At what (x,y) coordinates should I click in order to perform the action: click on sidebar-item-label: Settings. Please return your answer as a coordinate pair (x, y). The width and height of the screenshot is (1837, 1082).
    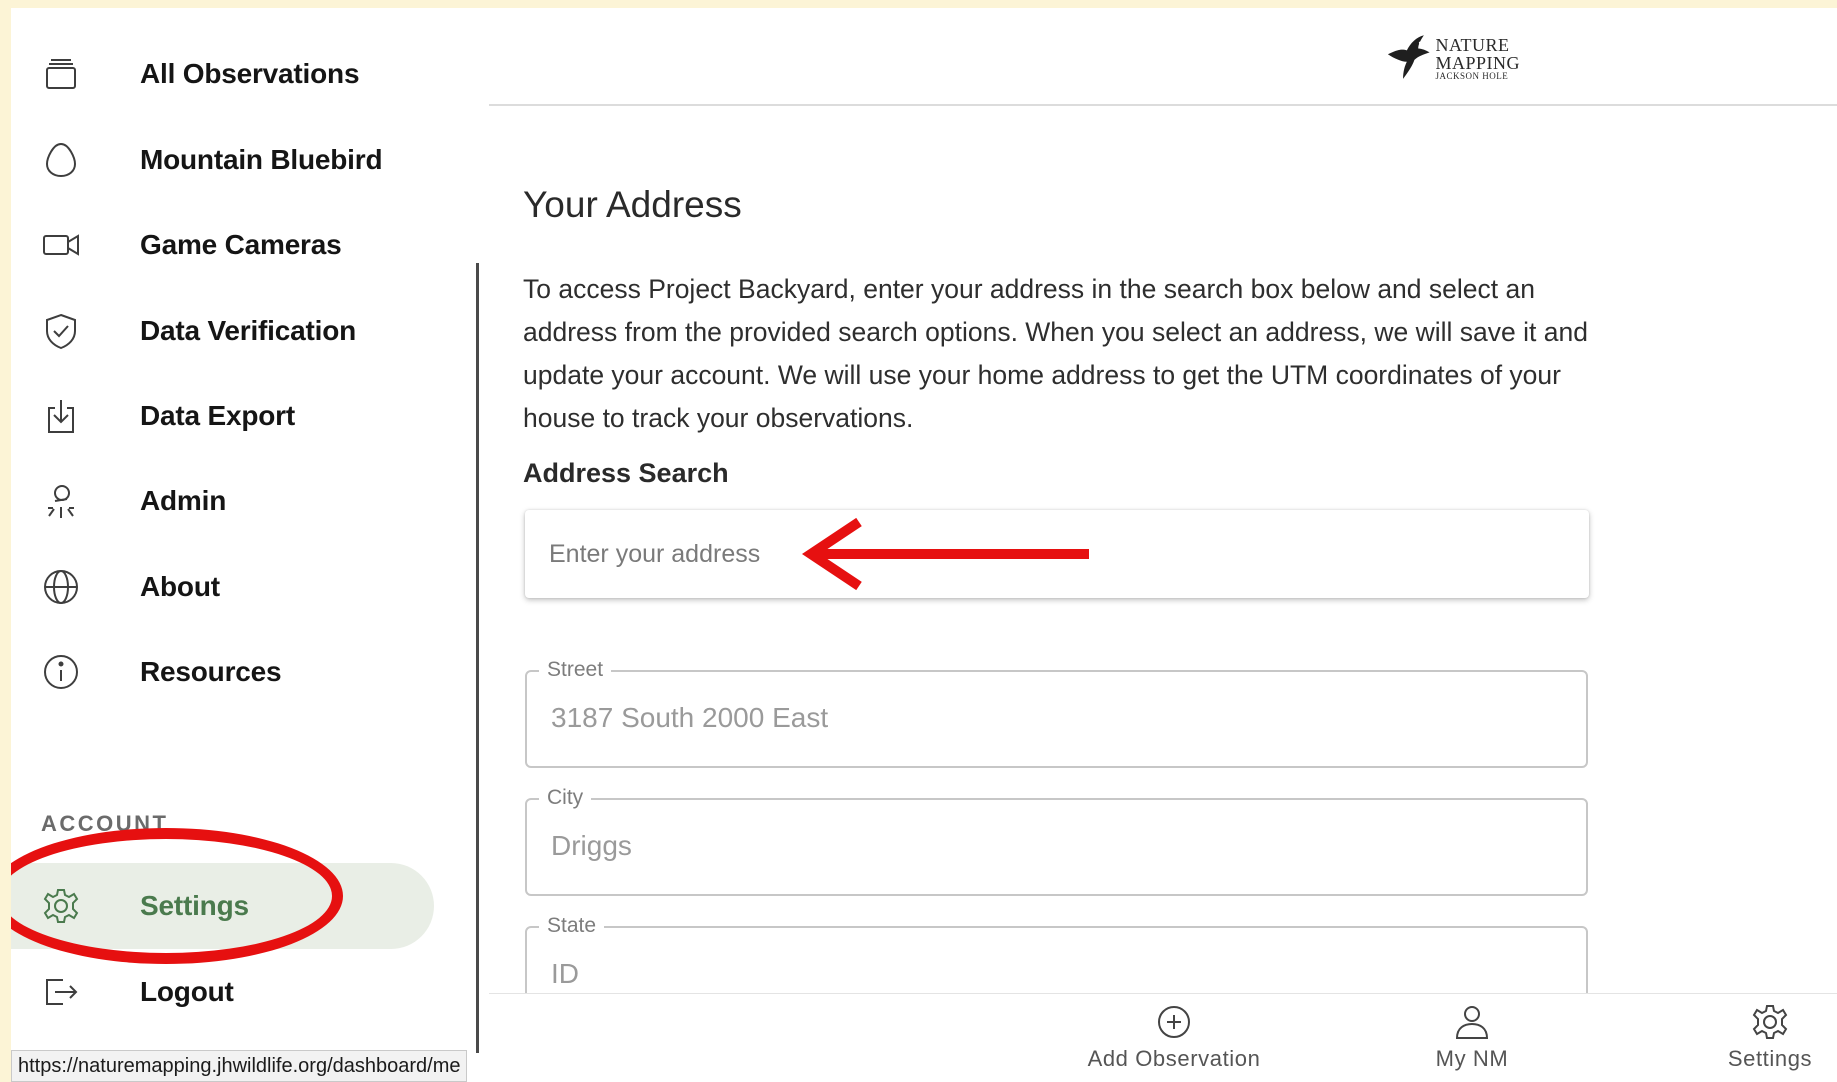
    Looking at the image, I should click on (194, 905).